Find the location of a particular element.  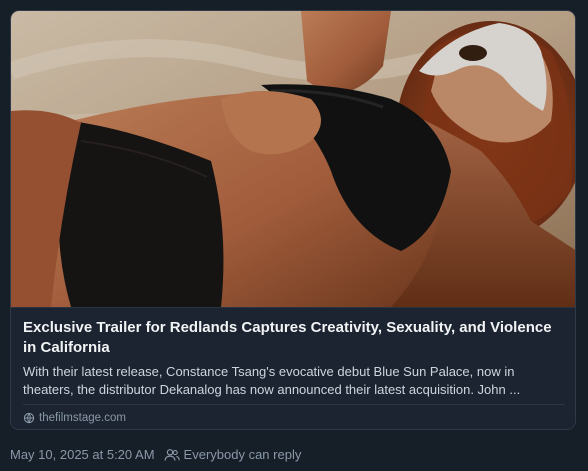

globe-icon is located at coordinates (29, 418).